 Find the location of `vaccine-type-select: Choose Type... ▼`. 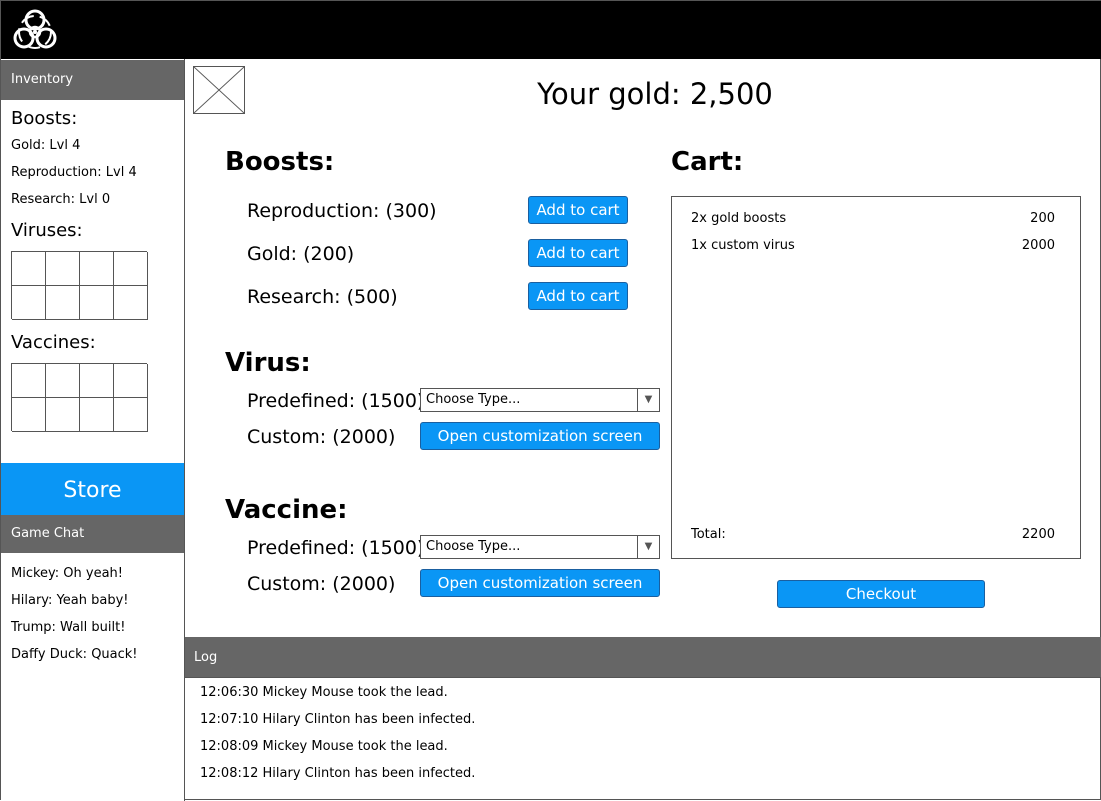

vaccine-type-select: Choose Type... ▼ is located at coordinates (540, 547).